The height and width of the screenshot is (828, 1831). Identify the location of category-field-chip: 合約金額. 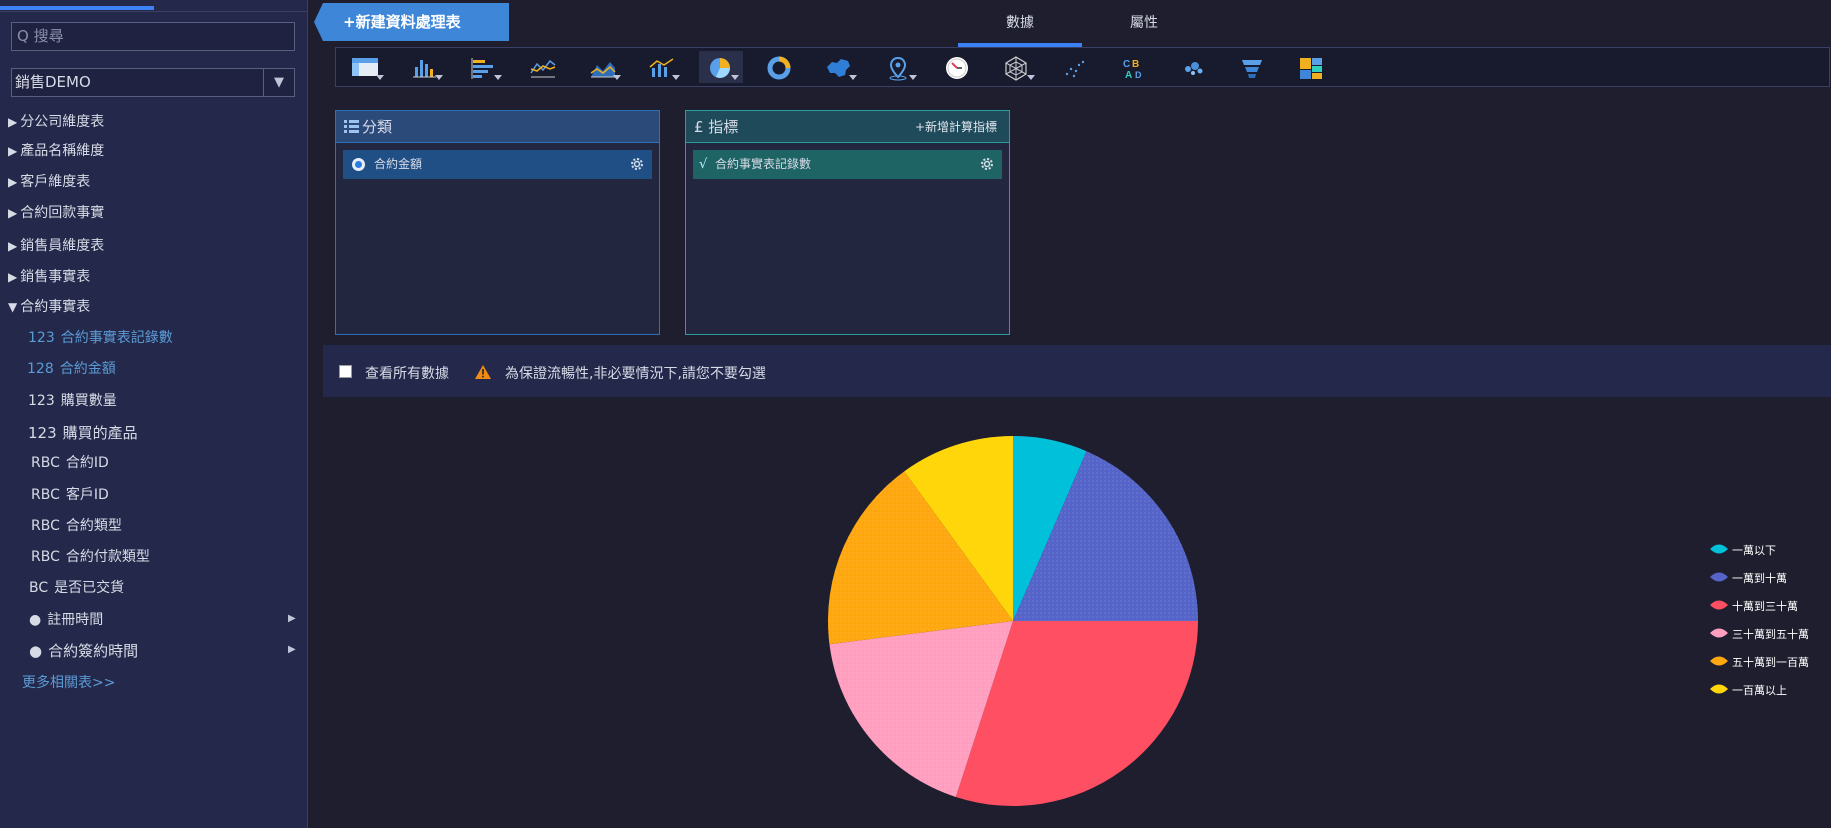
(497, 164).